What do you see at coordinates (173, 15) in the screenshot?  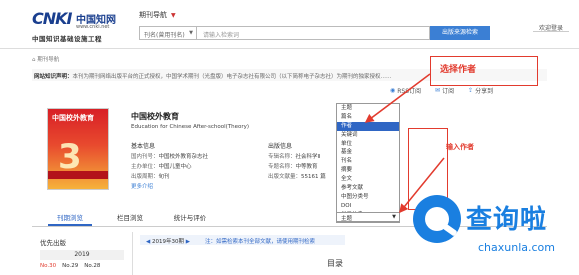 I see `caret-down-icon: ▼` at bounding box center [173, 15].